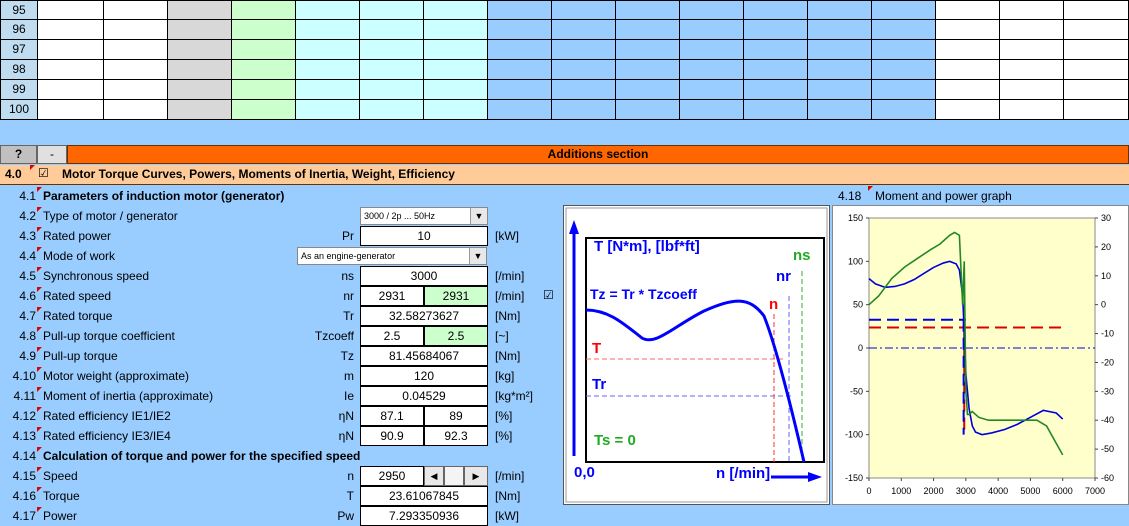  Describe the element at coordinates (19, 70) in the screenshot. I see `row-number: 98` at that location.